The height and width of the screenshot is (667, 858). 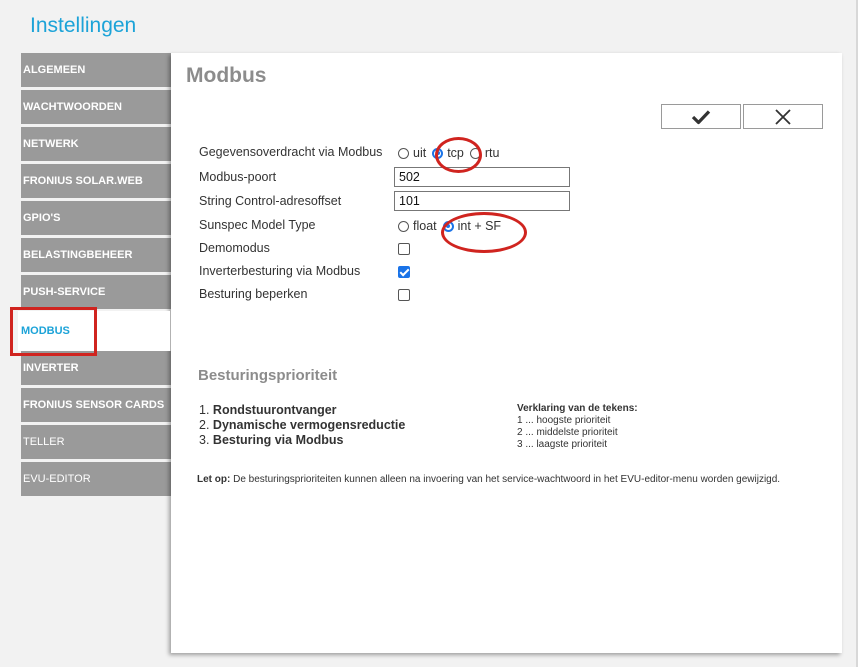 What do you see at coordinates (96, 144) in the screenshot?
I see `sidebar-item-netwerk: NETWERK` at bounding box center [96, 144].